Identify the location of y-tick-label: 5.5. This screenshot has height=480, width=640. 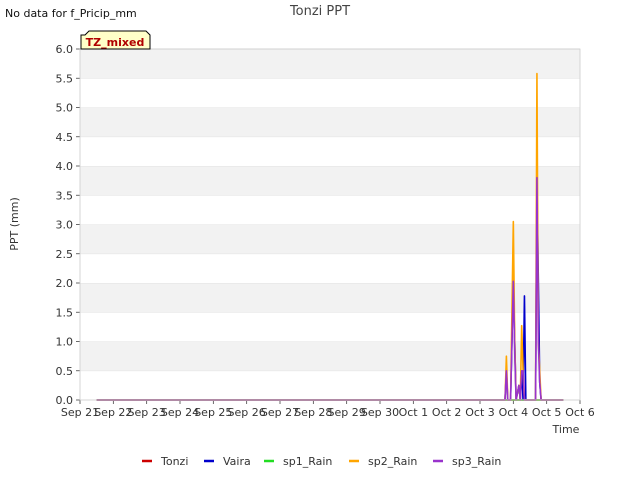
(65, 78).